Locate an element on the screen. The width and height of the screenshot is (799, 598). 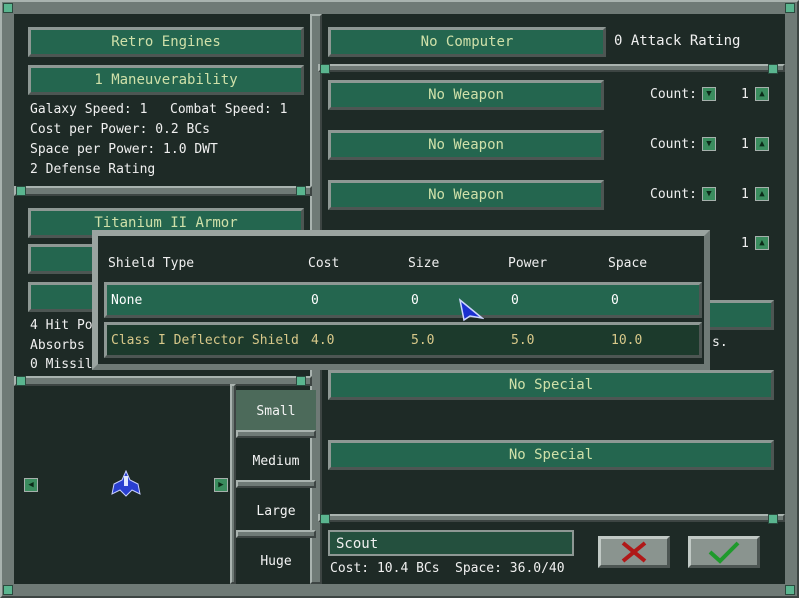
defense-rating: 2 Defense Rating is located at coordinates (93, 169).